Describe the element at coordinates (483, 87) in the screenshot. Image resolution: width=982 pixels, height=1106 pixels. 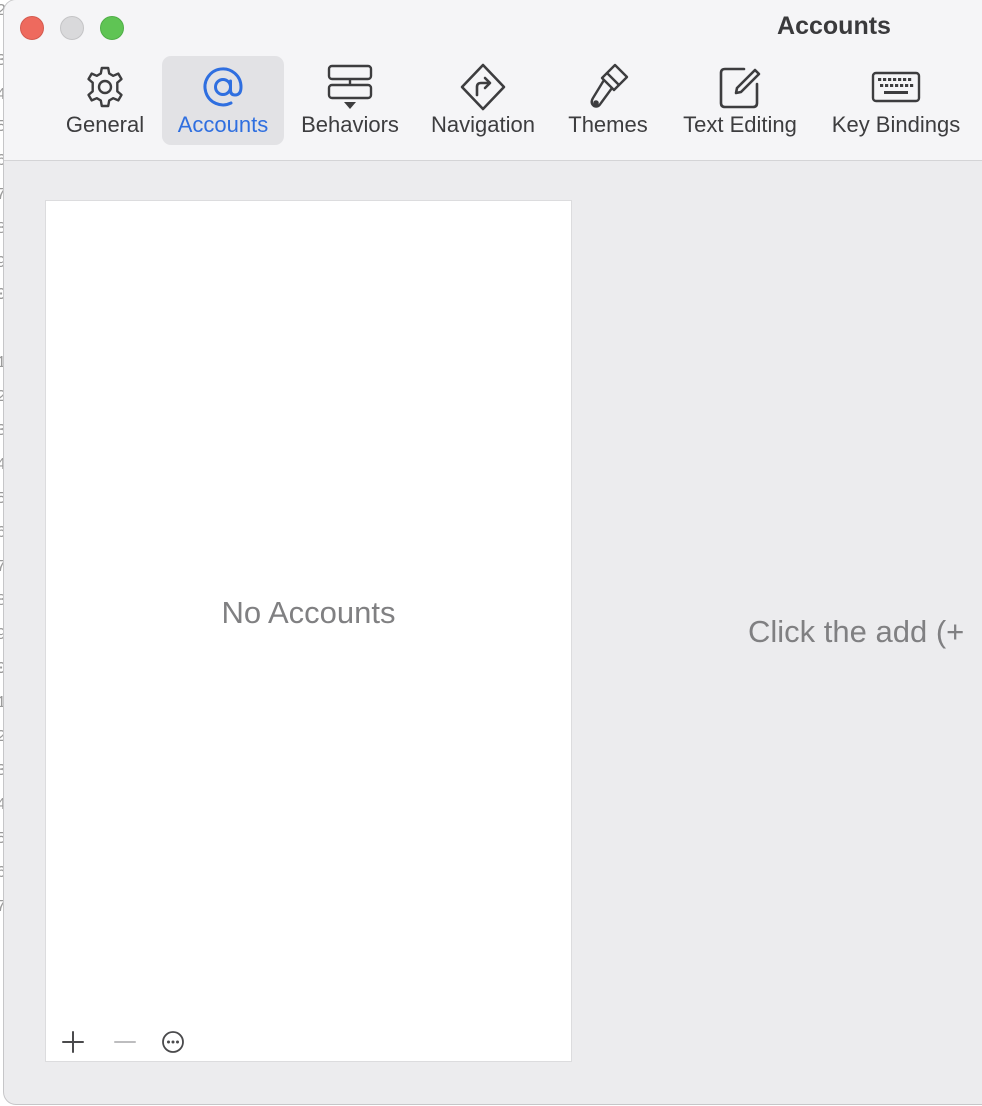
I see `navigation-sign-icon` at that location.